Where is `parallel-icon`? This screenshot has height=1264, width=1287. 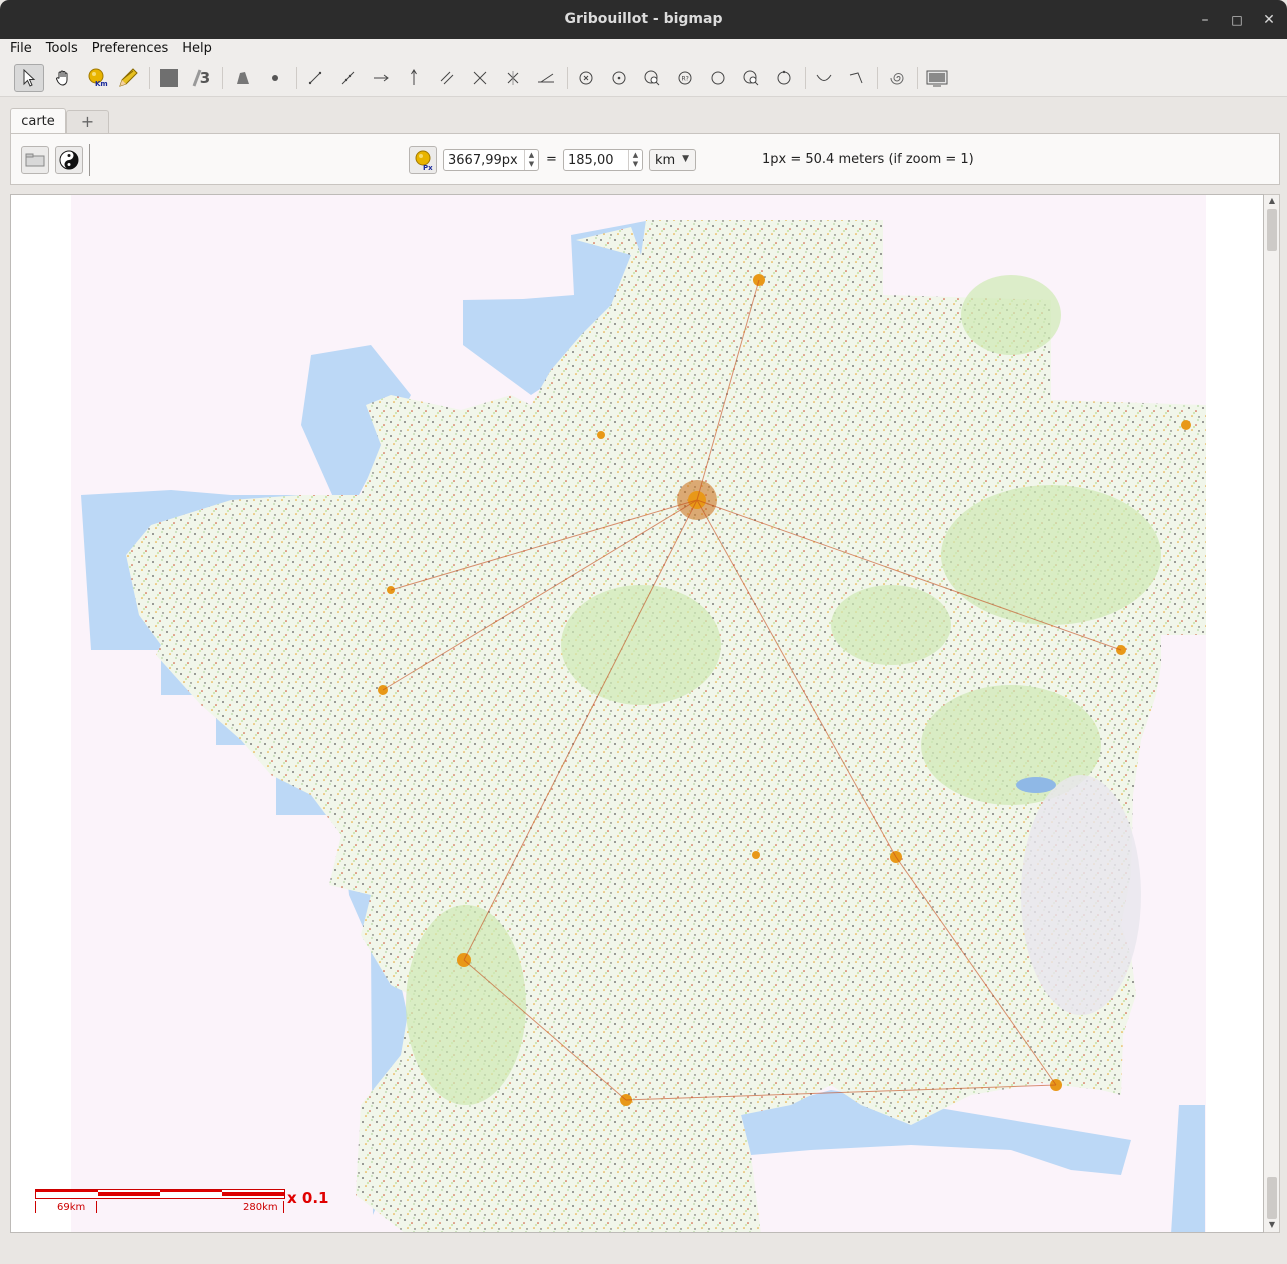 parallel-icon is located at coordinates (447, 78).